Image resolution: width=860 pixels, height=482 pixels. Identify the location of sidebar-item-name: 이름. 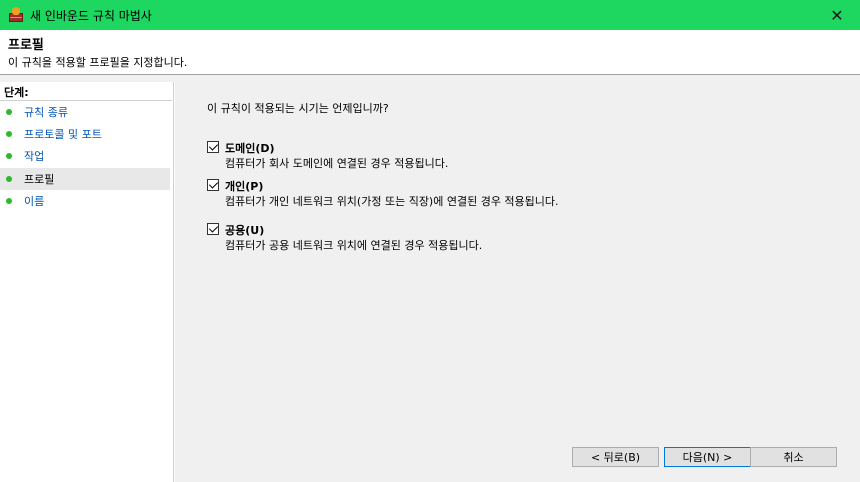
(85, 201).